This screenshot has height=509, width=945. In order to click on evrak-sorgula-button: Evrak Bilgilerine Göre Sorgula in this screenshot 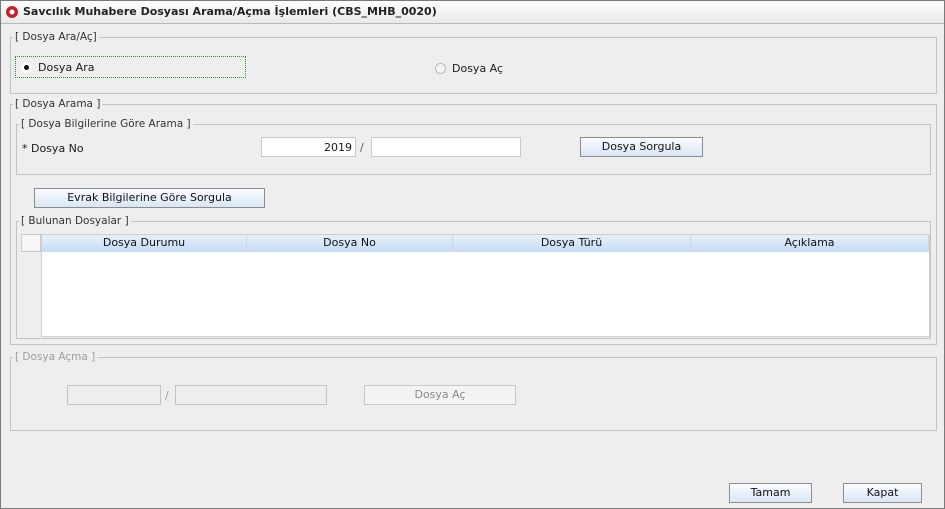, I will do `click(149, 198)`.